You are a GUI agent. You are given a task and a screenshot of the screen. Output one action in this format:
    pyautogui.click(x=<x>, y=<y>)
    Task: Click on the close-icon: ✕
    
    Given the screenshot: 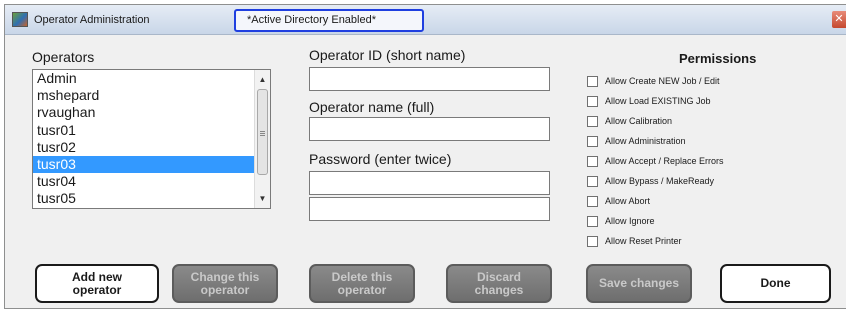 What is the action you would take?
    pyautogui.click(x=839, y=19)
    